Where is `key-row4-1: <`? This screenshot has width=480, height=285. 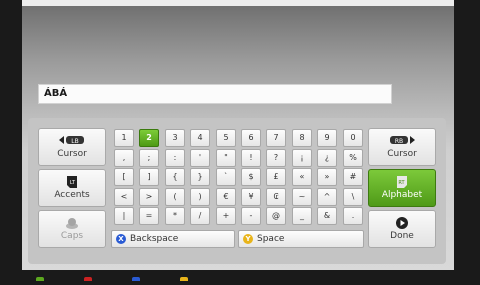 key-row4-1: < is located at coordinates (124, 197).